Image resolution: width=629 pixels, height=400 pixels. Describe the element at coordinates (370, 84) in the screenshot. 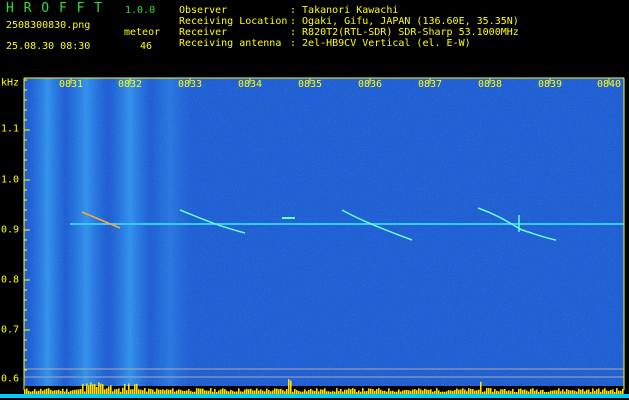

I see `x-tick-label: 0836` at that location.